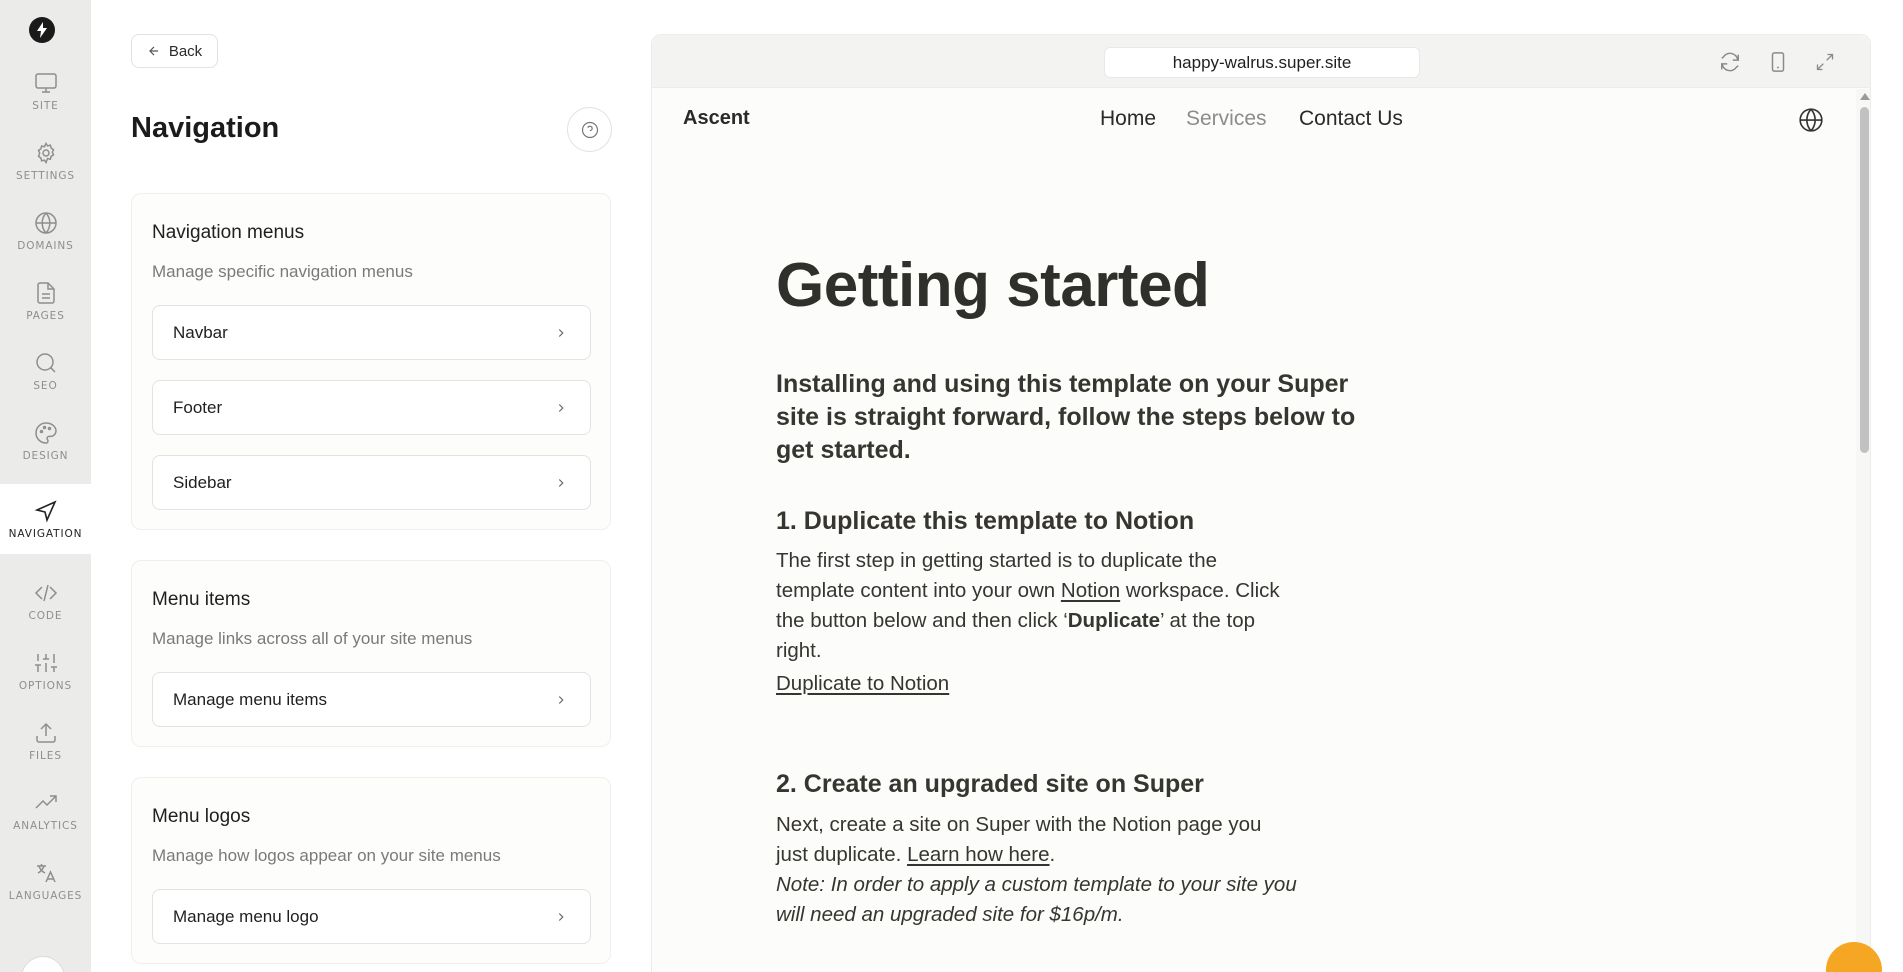 Image resolution: width=1903 pixels, height=972 pixels. What do you see at coordinates (202, 482) in the screenshot?
I see `row-label: Sidebar` at bounding box center [202, 482].